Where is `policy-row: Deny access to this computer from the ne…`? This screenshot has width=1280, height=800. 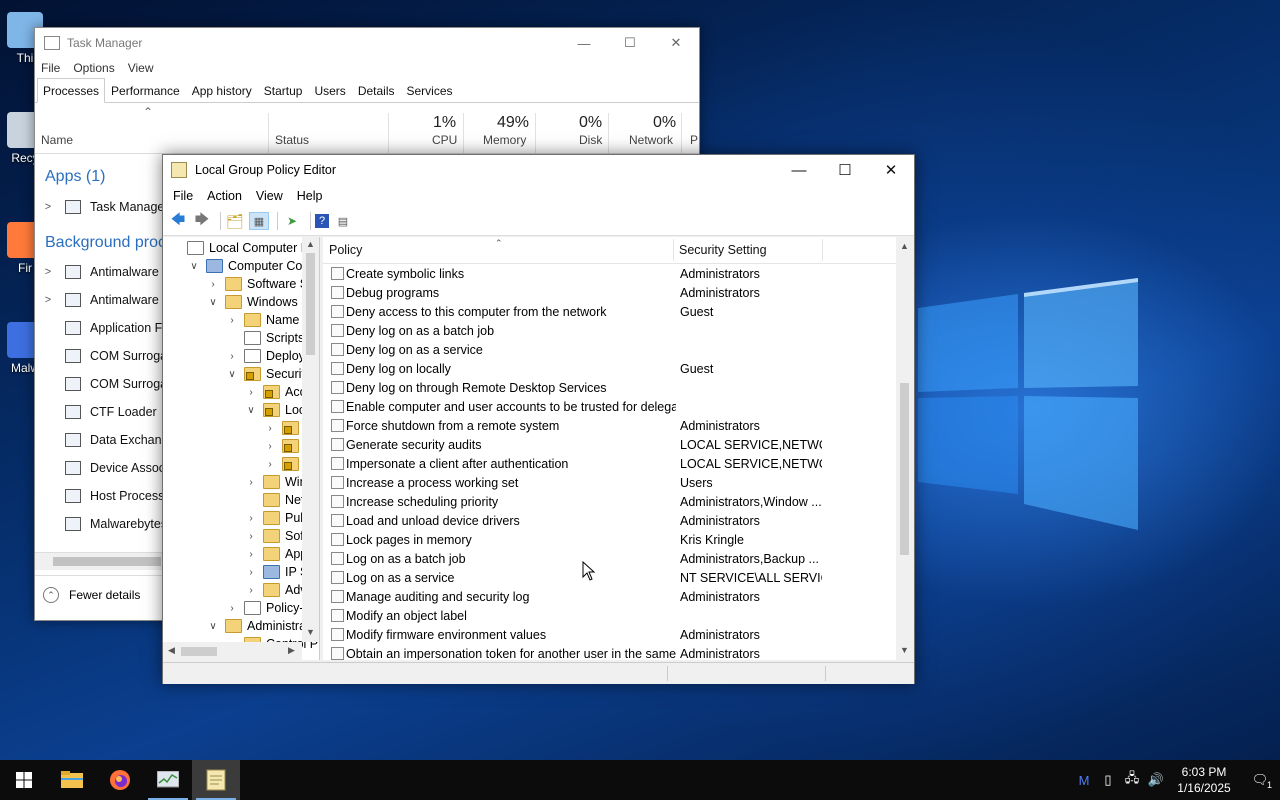
policy-row: Deny access to this computer from the ne… is located at coordinates (609, 311).